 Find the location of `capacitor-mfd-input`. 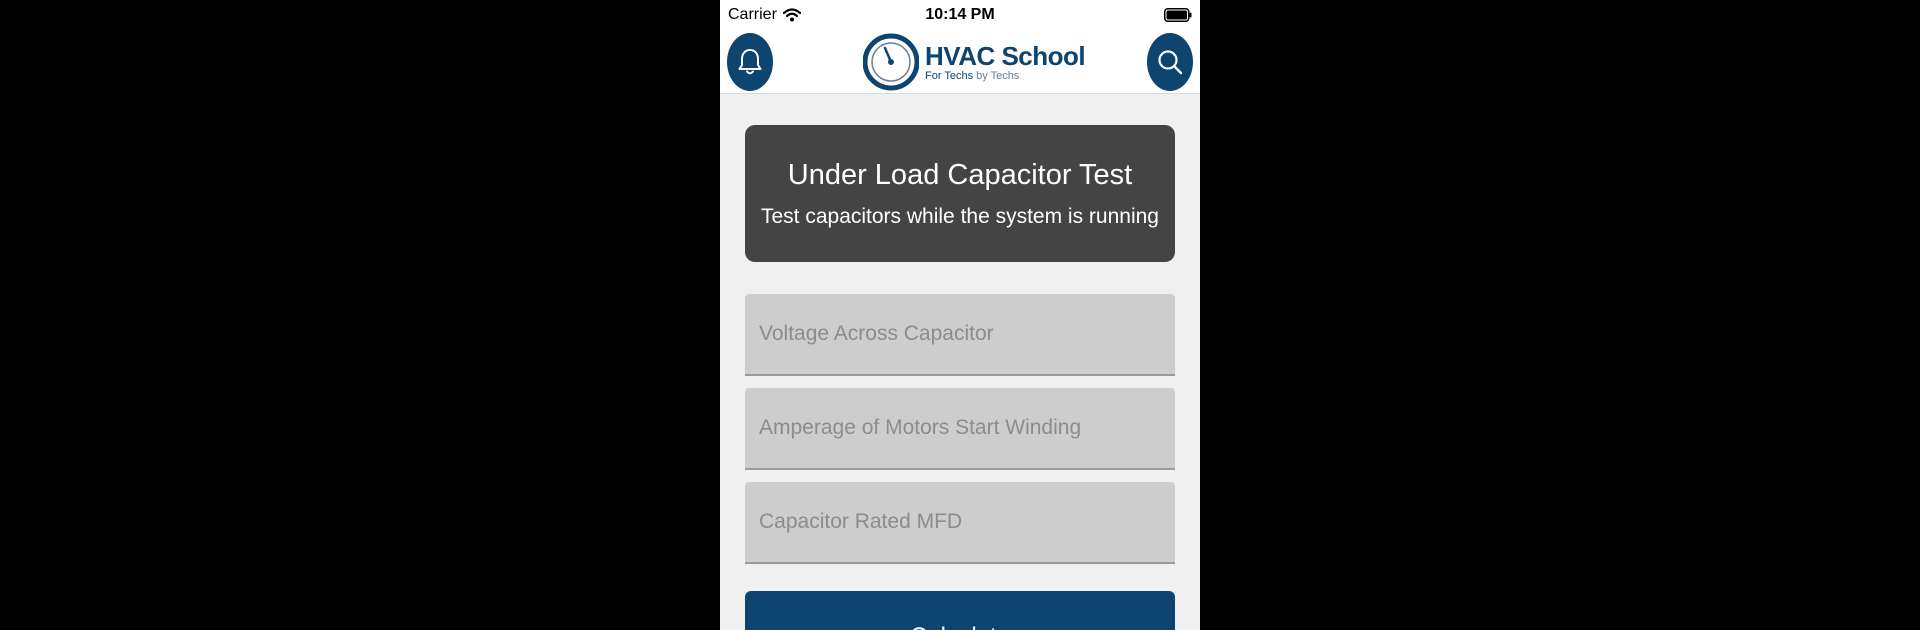

capacitor-mfd-input is located at coordinates (960, 523).